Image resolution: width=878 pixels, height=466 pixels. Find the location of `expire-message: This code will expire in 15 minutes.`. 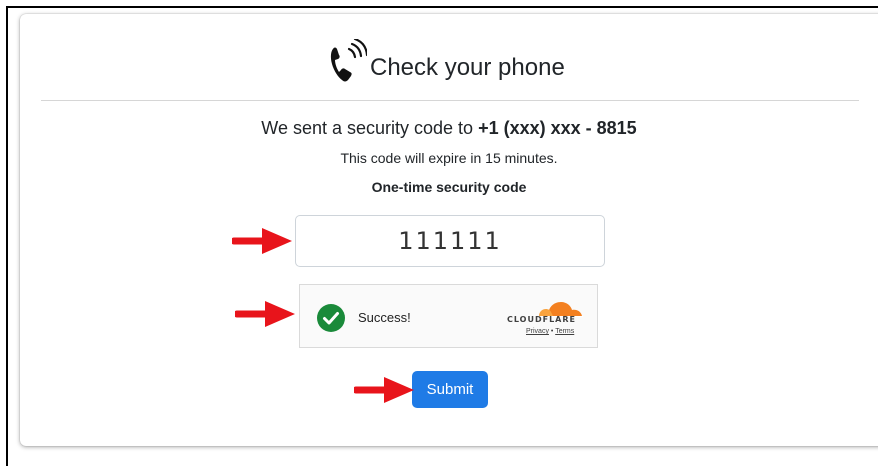

expire-message: This code will expire in 15 minutes. is located at coordinates (449, 158).